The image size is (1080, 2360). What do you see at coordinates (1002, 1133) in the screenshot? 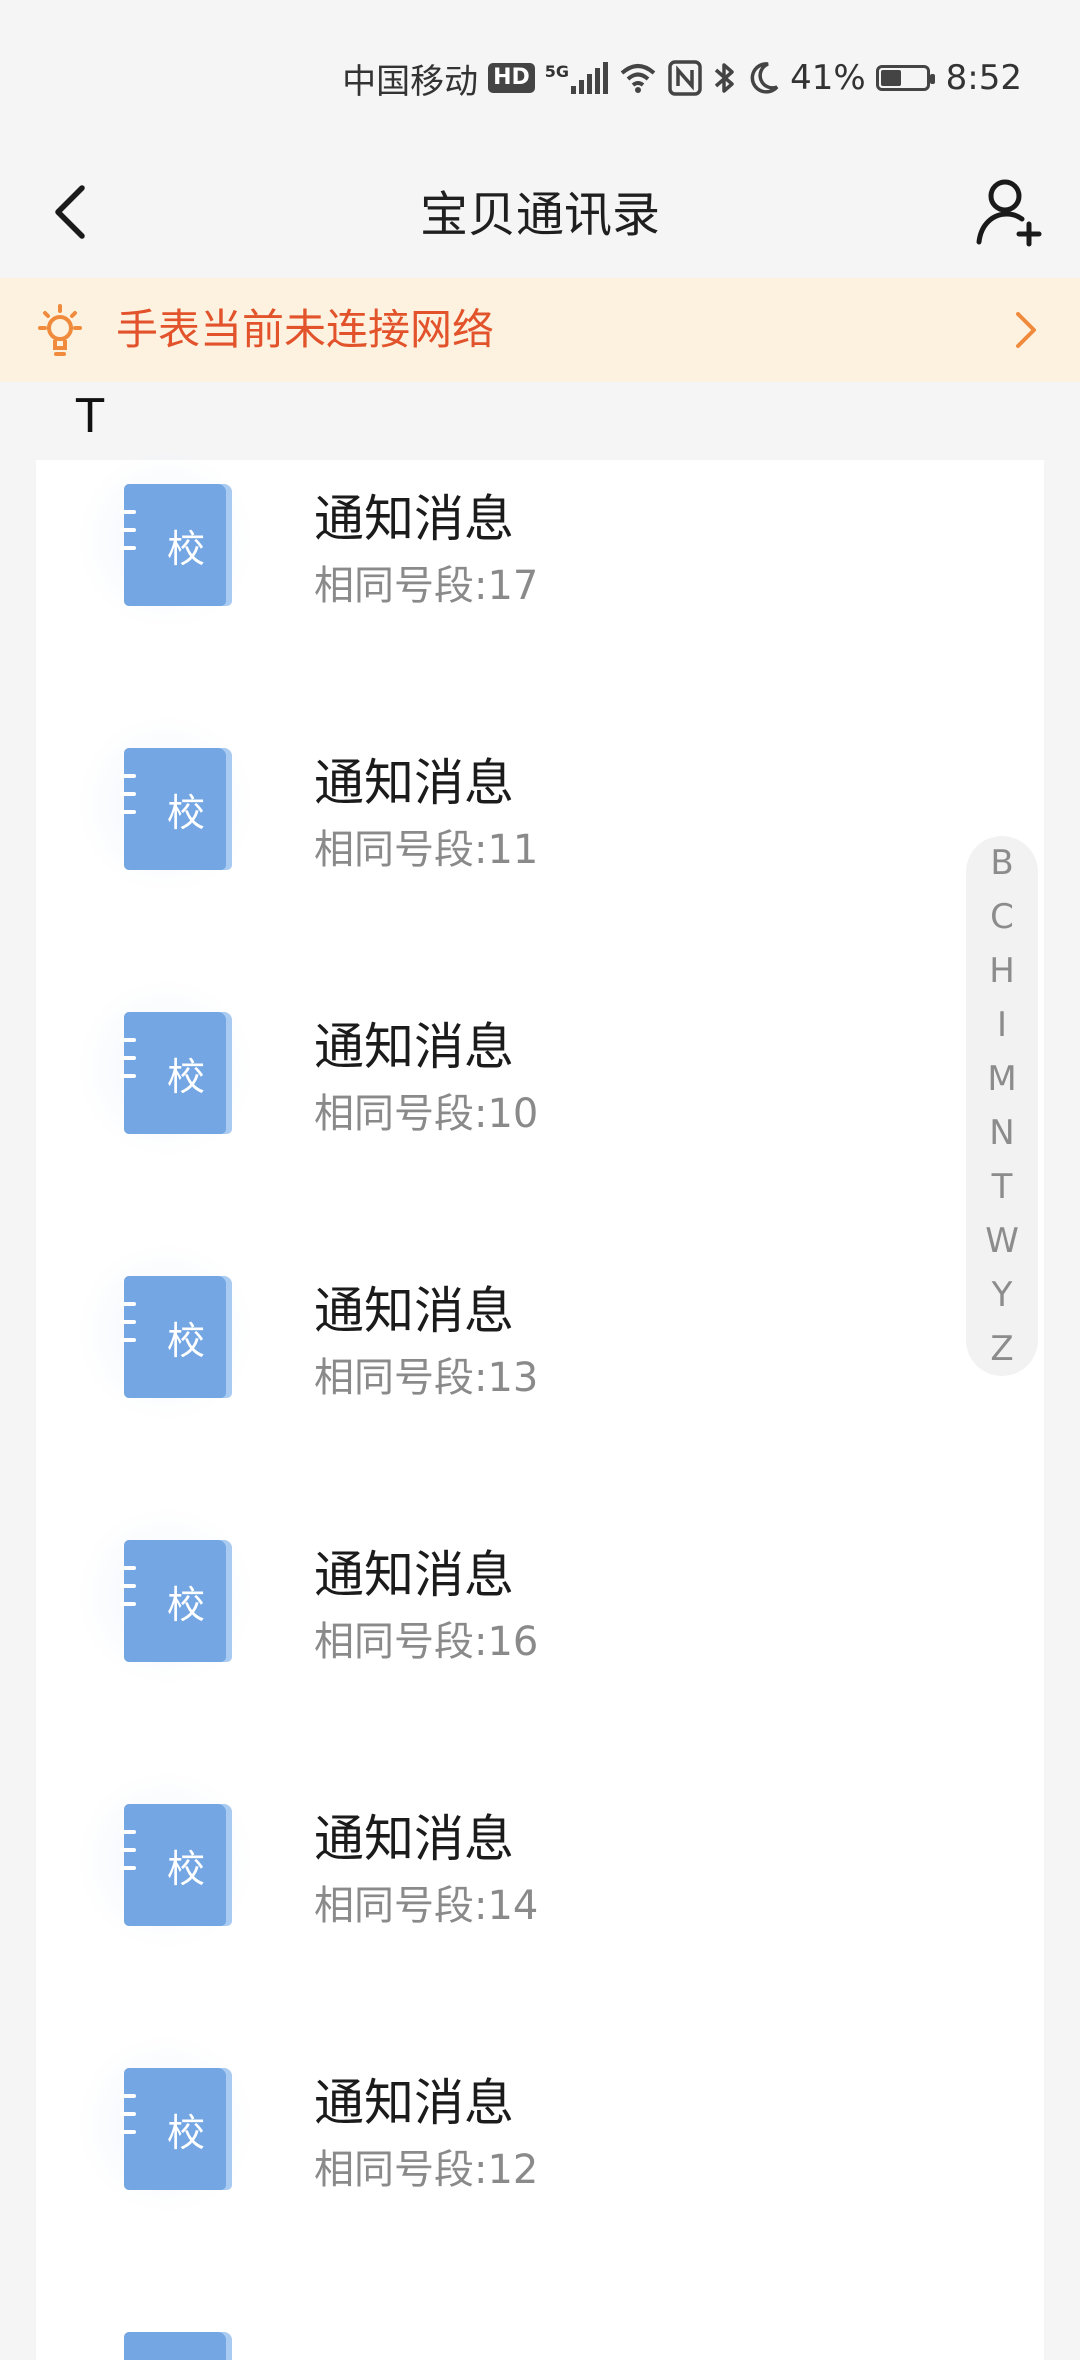
I see `index-letter-n: N` at bounding box center [1002, 1133].